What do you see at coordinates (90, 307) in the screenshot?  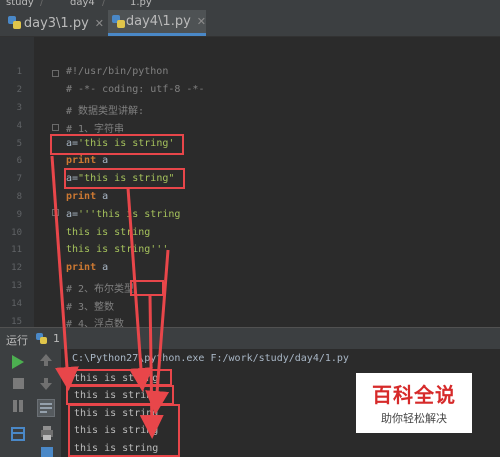 I see `code-line-14: # 3、整数` at bounding box center [90, 307].